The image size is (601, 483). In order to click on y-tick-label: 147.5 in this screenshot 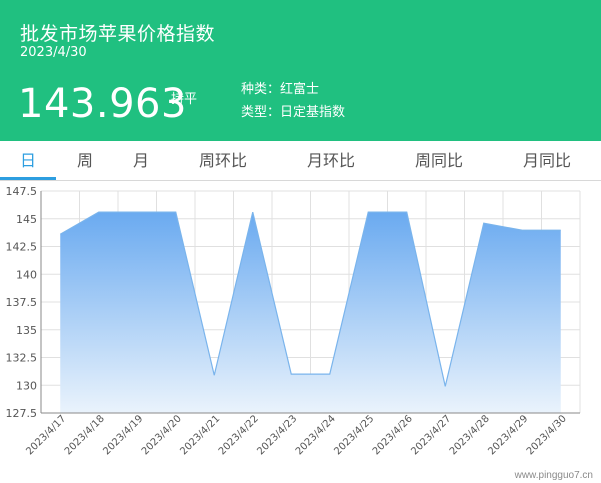, I will do `click(22, 191)`.